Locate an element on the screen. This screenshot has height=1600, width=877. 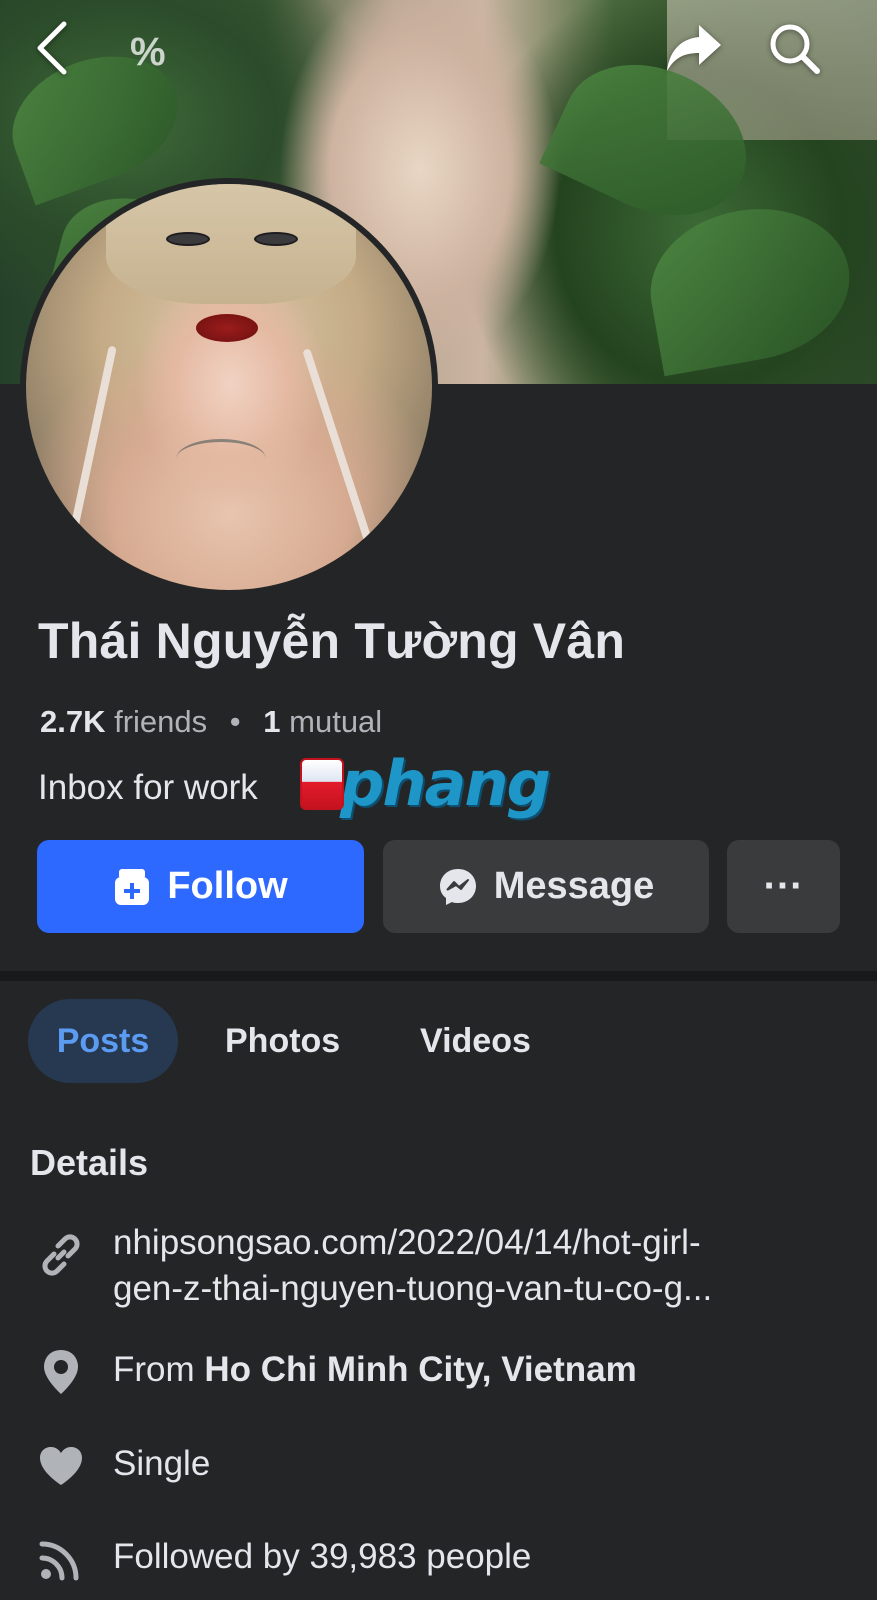
profile-picture is located at coordinates (229, 387).